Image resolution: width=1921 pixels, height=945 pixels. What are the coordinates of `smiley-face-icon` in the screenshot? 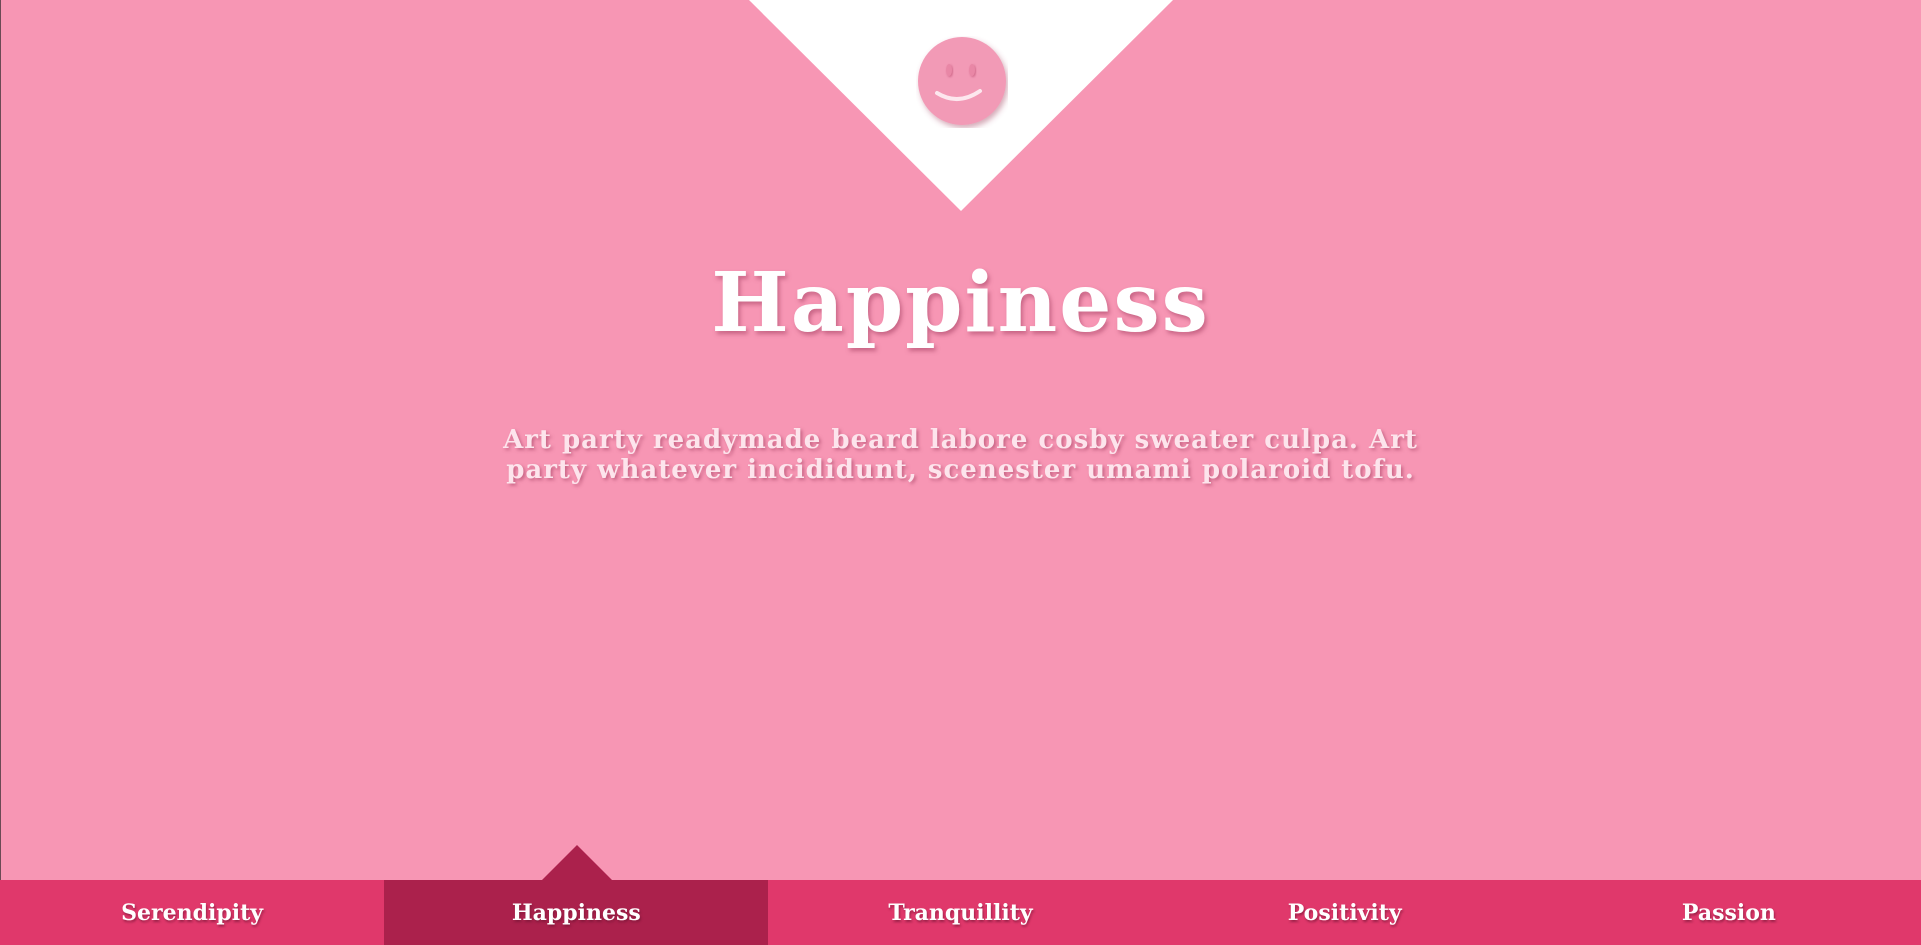 It's located at (962, 81).